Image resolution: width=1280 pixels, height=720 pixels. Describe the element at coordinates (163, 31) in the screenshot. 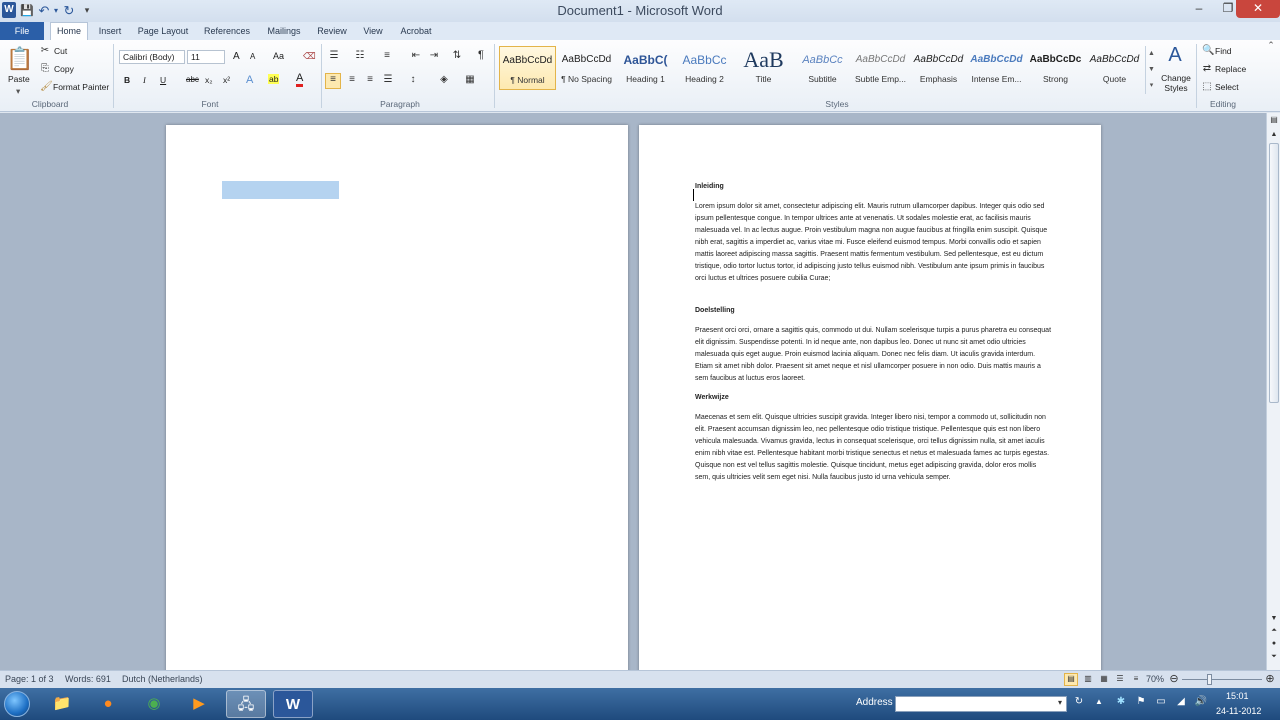

I see `tab-page-layout: Page Layout` at that location.